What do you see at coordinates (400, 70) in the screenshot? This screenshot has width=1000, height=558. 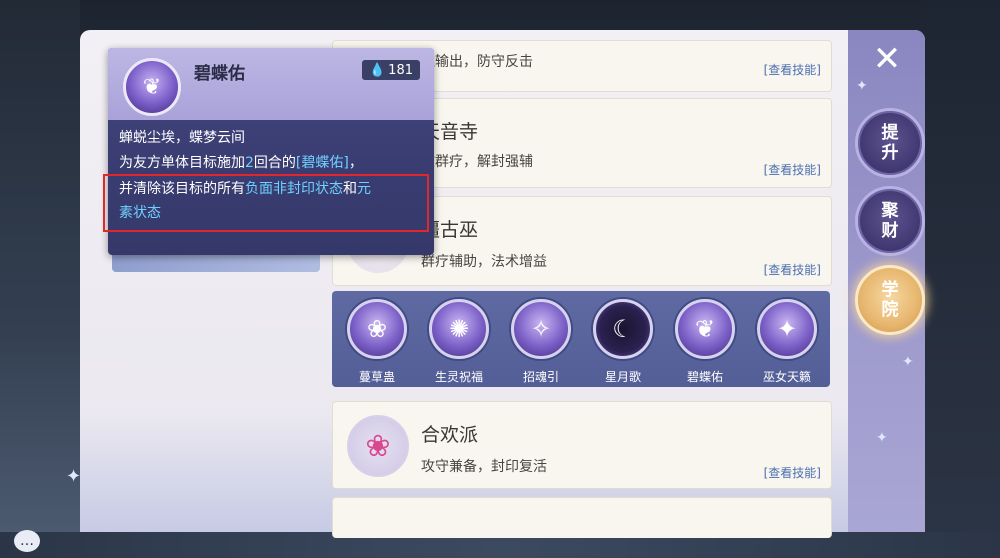 I see `mana-cost-value: 181` at bounding box center [400, 70].